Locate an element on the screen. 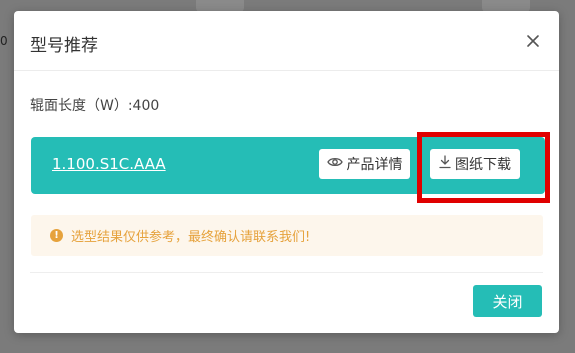  download-highlight-box is located at coordinates (483, 167).